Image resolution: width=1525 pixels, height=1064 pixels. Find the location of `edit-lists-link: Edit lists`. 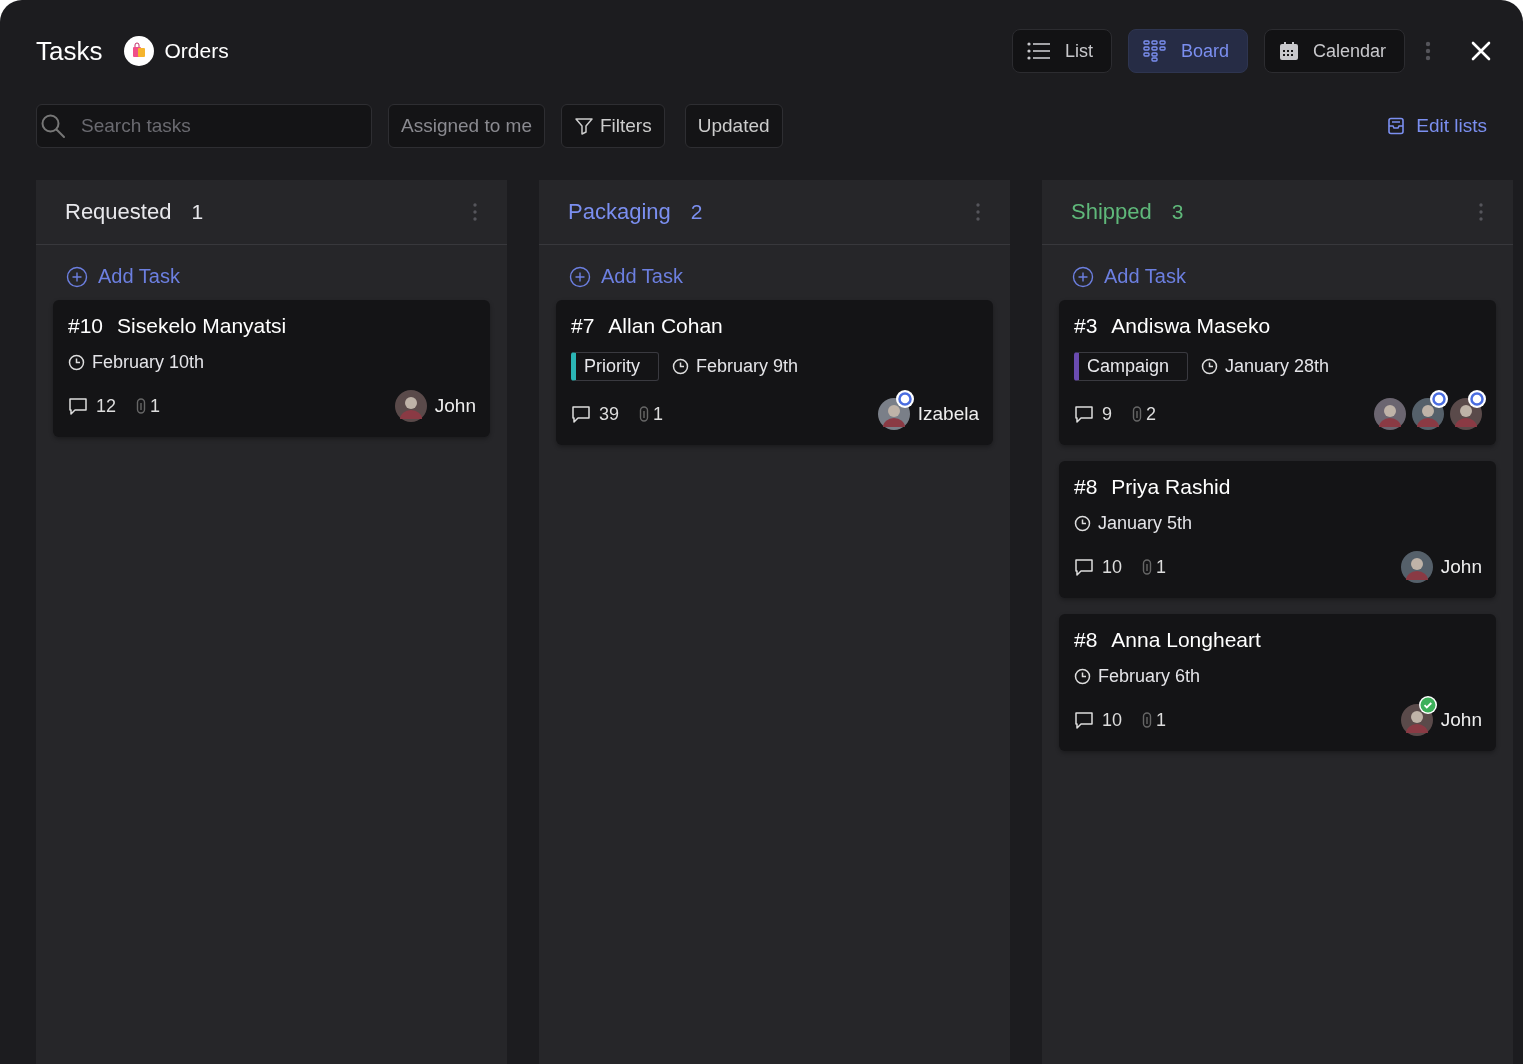

edit-lists-link: Edit lists is located at coordinates (1437, 126).